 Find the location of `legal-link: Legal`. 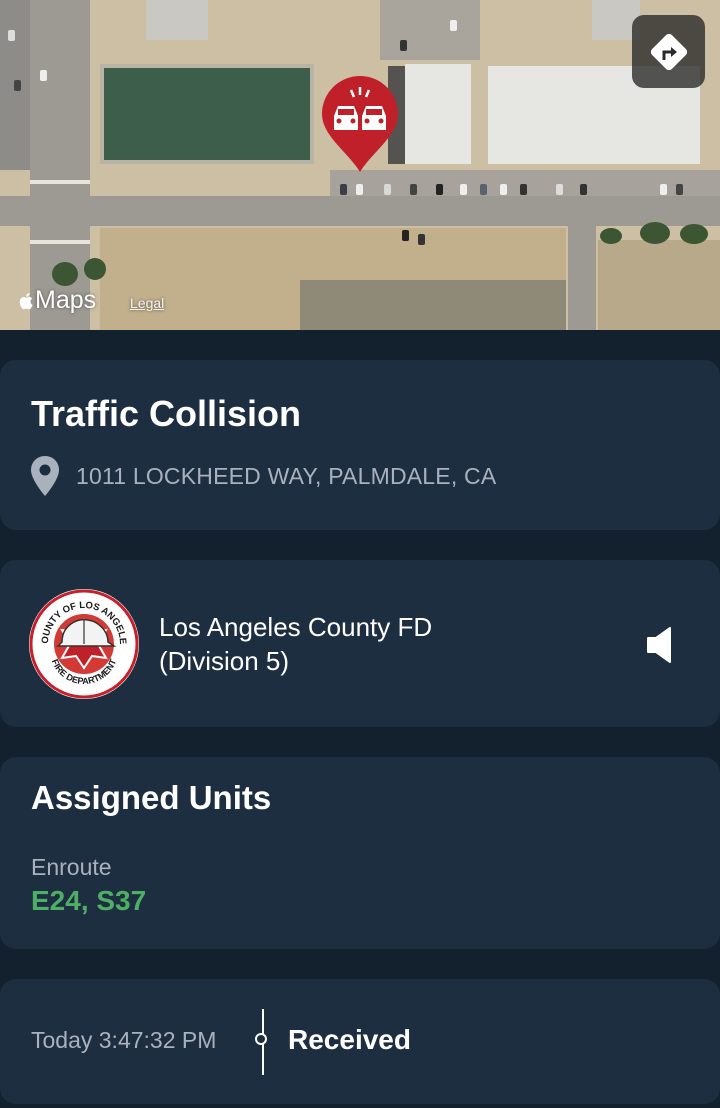

legal-link: Legal is located at coordinates (147, 303).